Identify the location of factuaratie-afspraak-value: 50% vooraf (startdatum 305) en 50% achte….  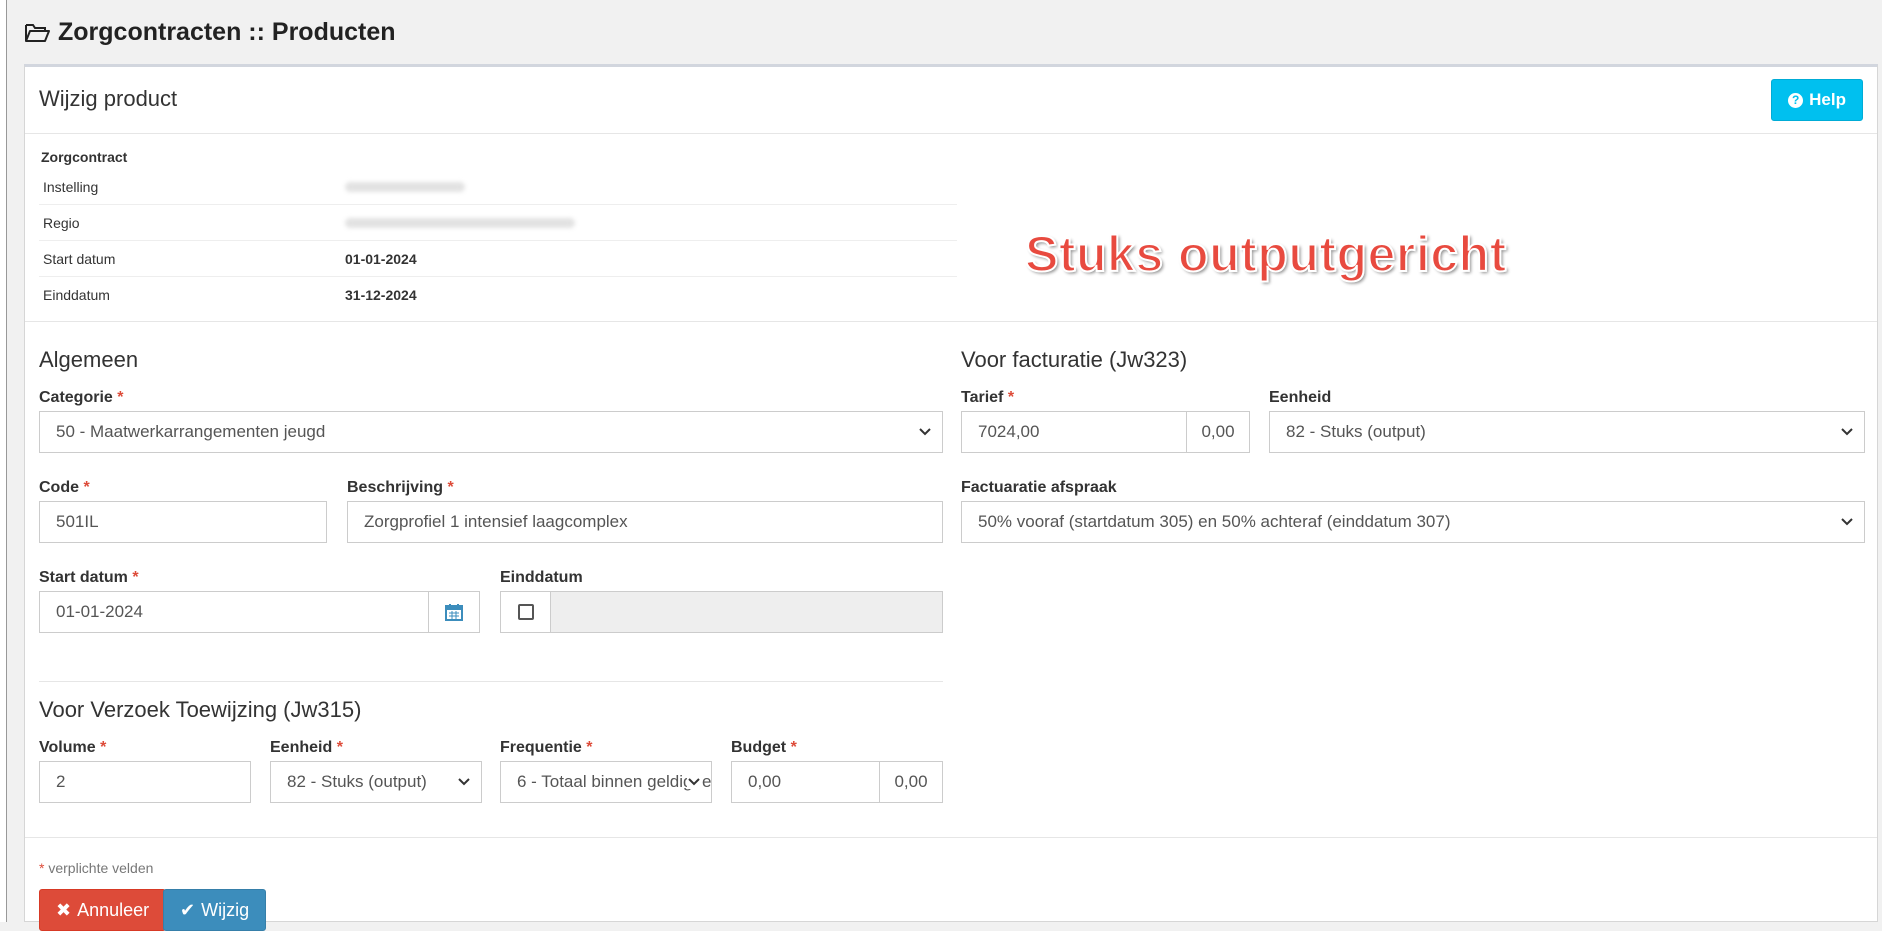
(1214, 521).